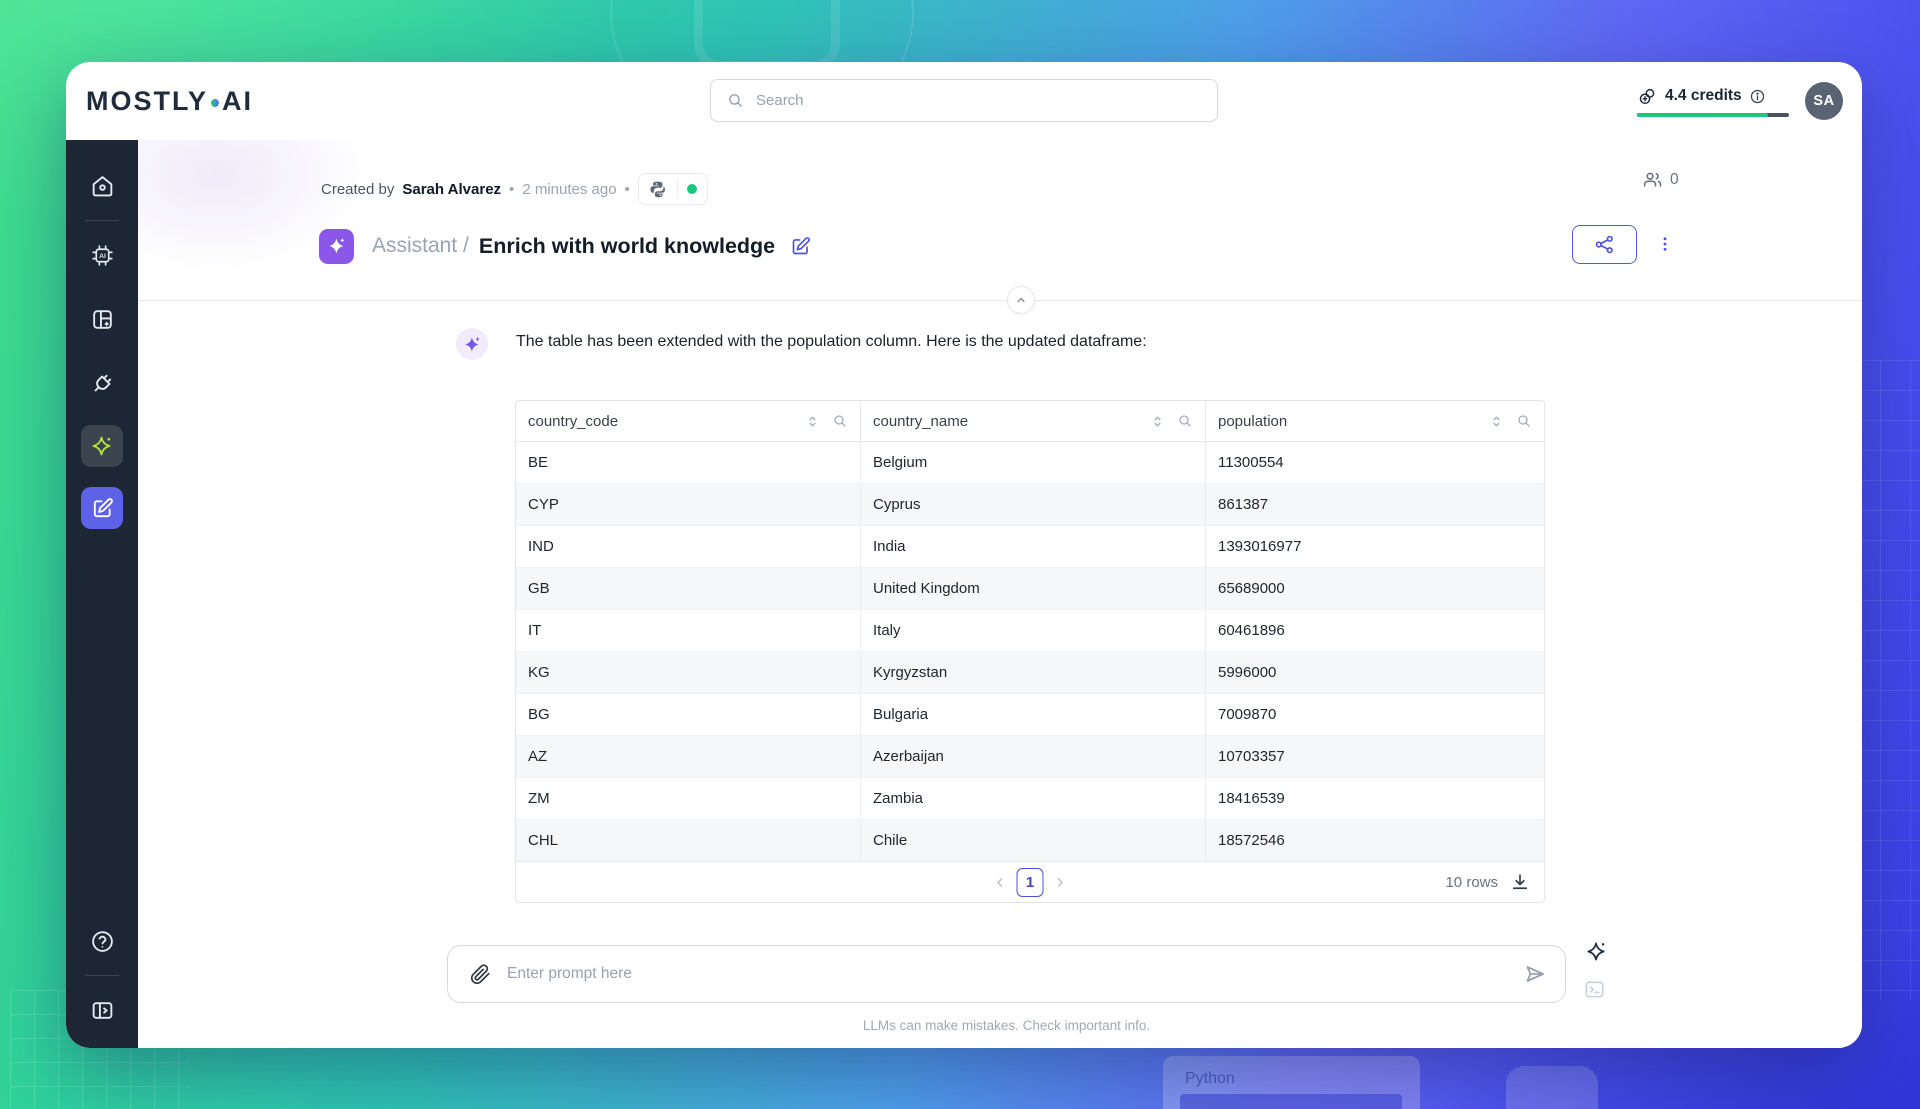 This screenshot has height=1109, width=1920. I want to click on plug-icon, so click(102, 382).